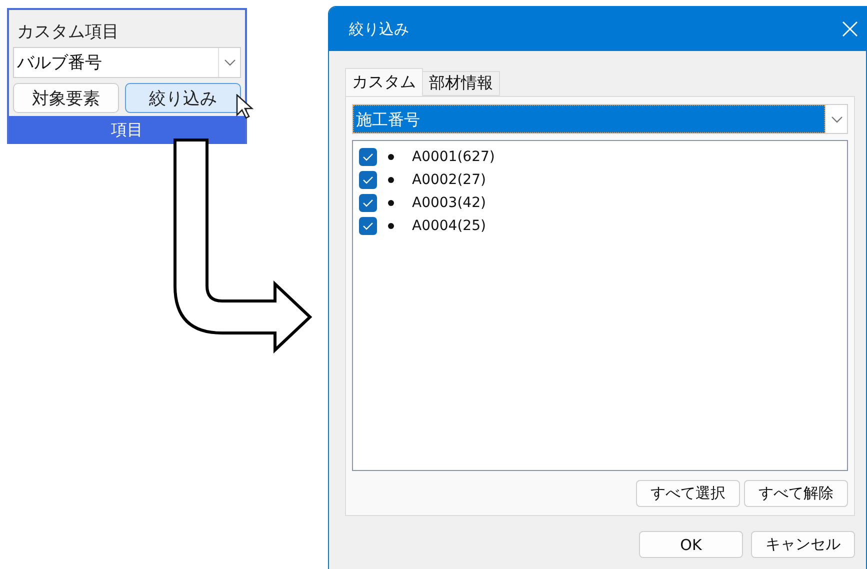 The height and width of the screenshot is (569, 867). I want to click on dialog-title: 絞り込み, so click(379, 29).